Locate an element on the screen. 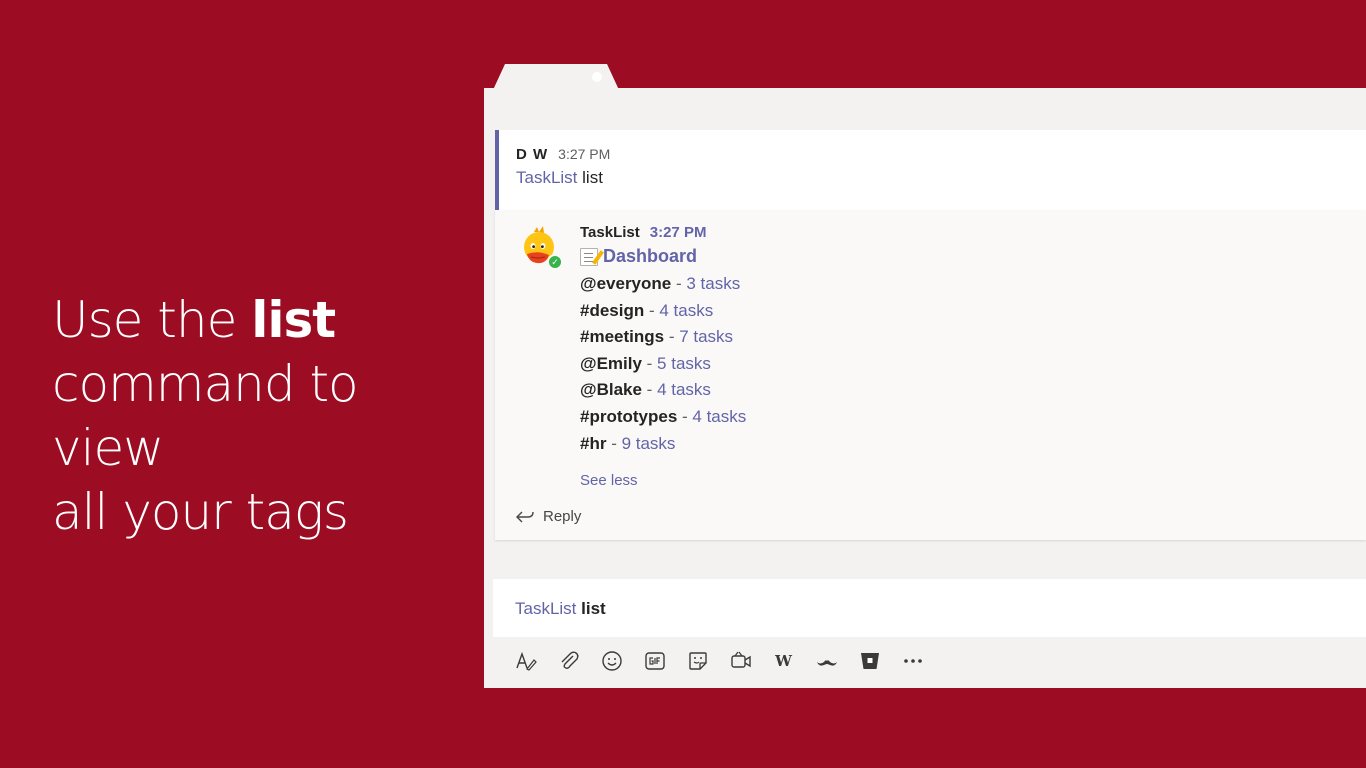 This screenshot has width=1366, height=768. tag-row: @Blake - 4 tasks is located at coordinates (663, 390).